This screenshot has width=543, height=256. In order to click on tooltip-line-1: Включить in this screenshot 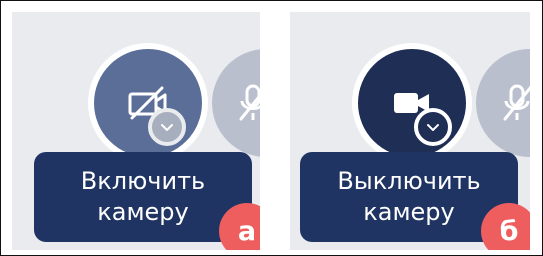, I will do `click(143, 181)`.